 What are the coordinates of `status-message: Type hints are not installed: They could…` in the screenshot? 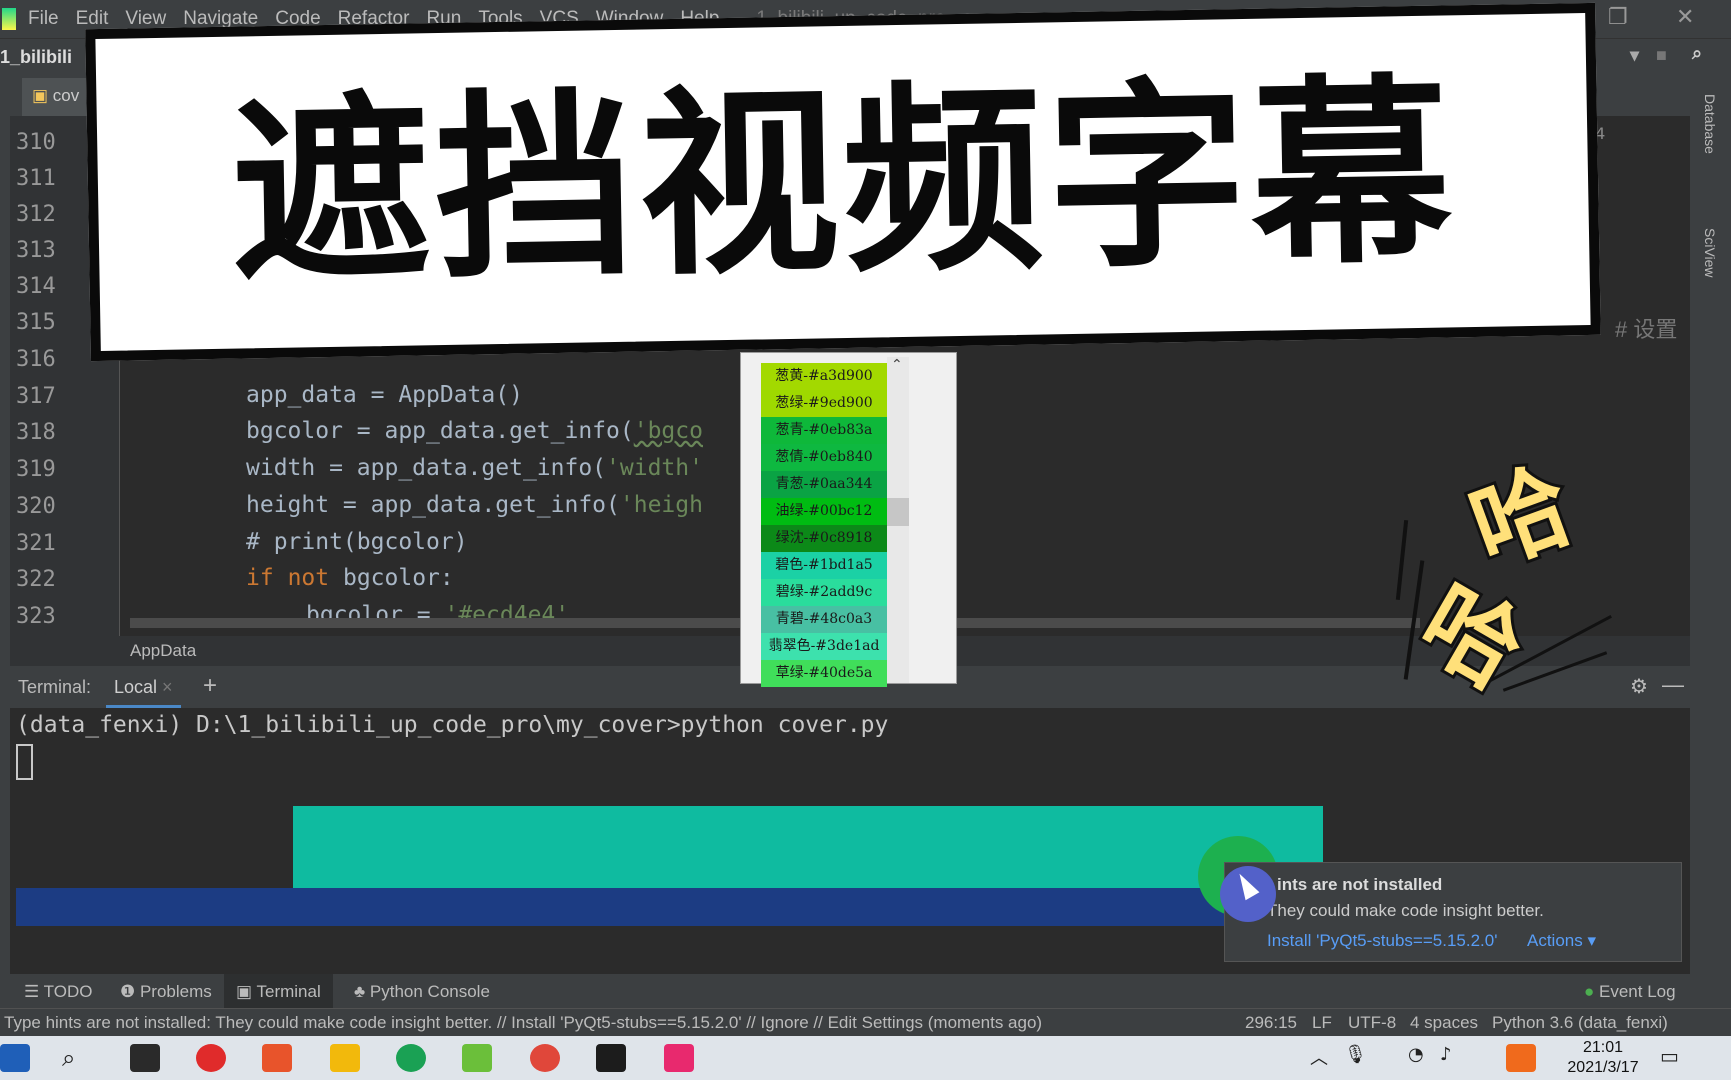 It's located at (523, 1023).